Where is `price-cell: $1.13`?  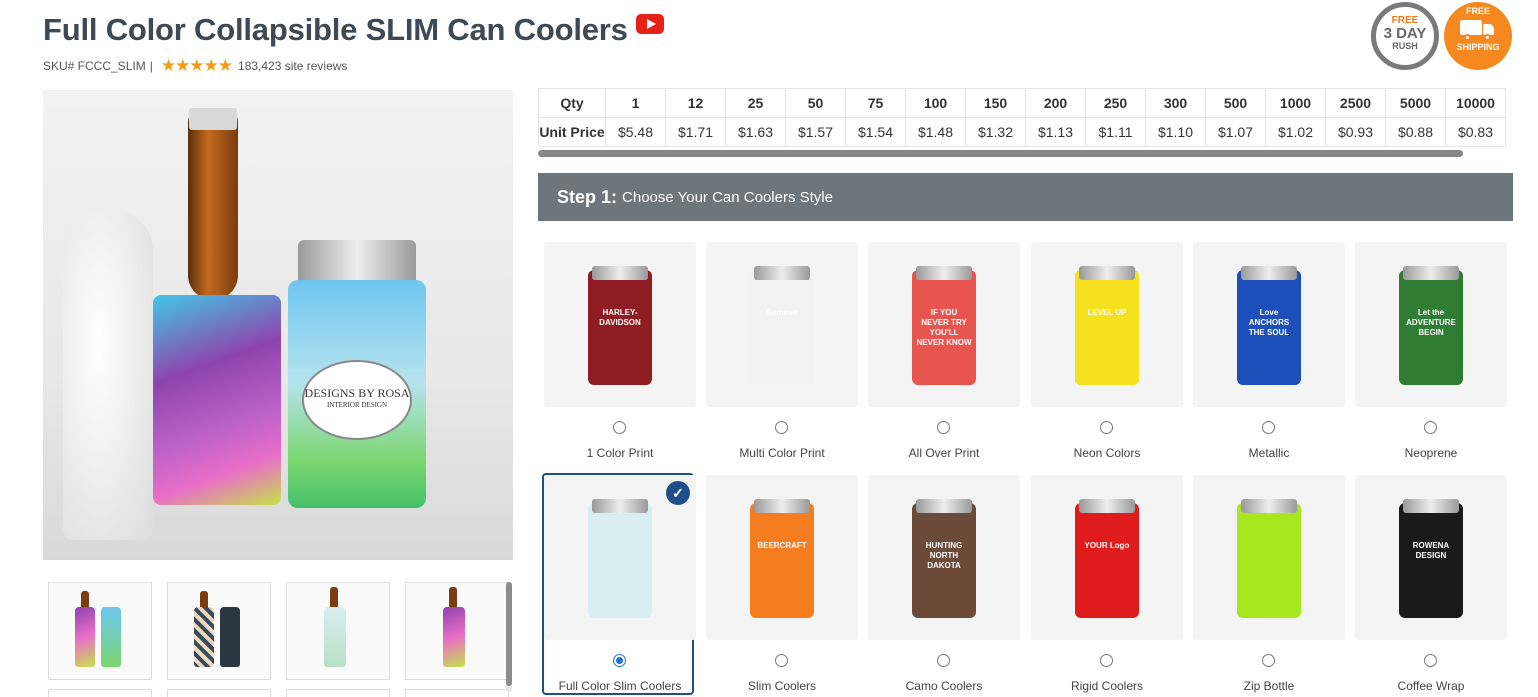
price-cell: $1.13 is located at coordinates (1055, 132).